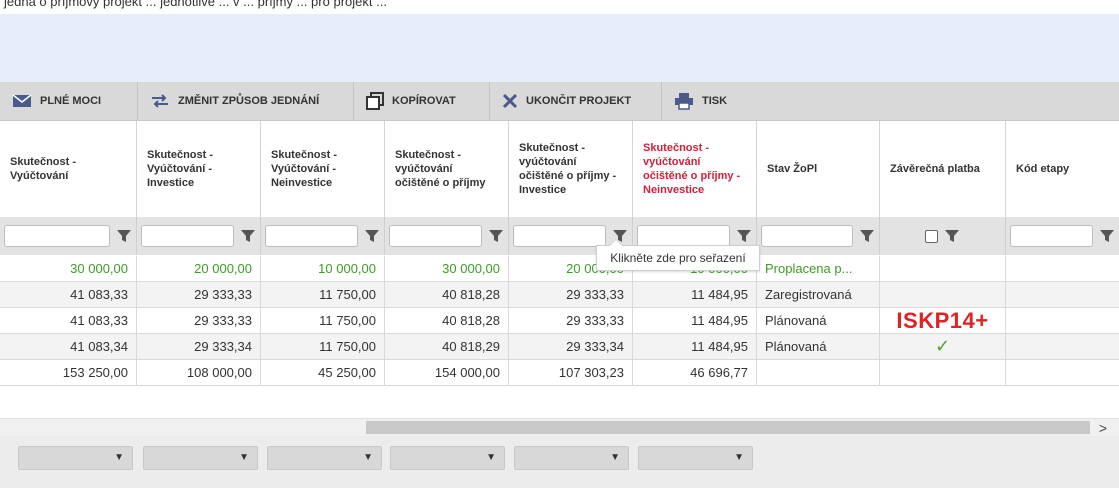 The width and height of the screenshot is (1119, 488). I want to click on copy-icon, so click(375, 101).